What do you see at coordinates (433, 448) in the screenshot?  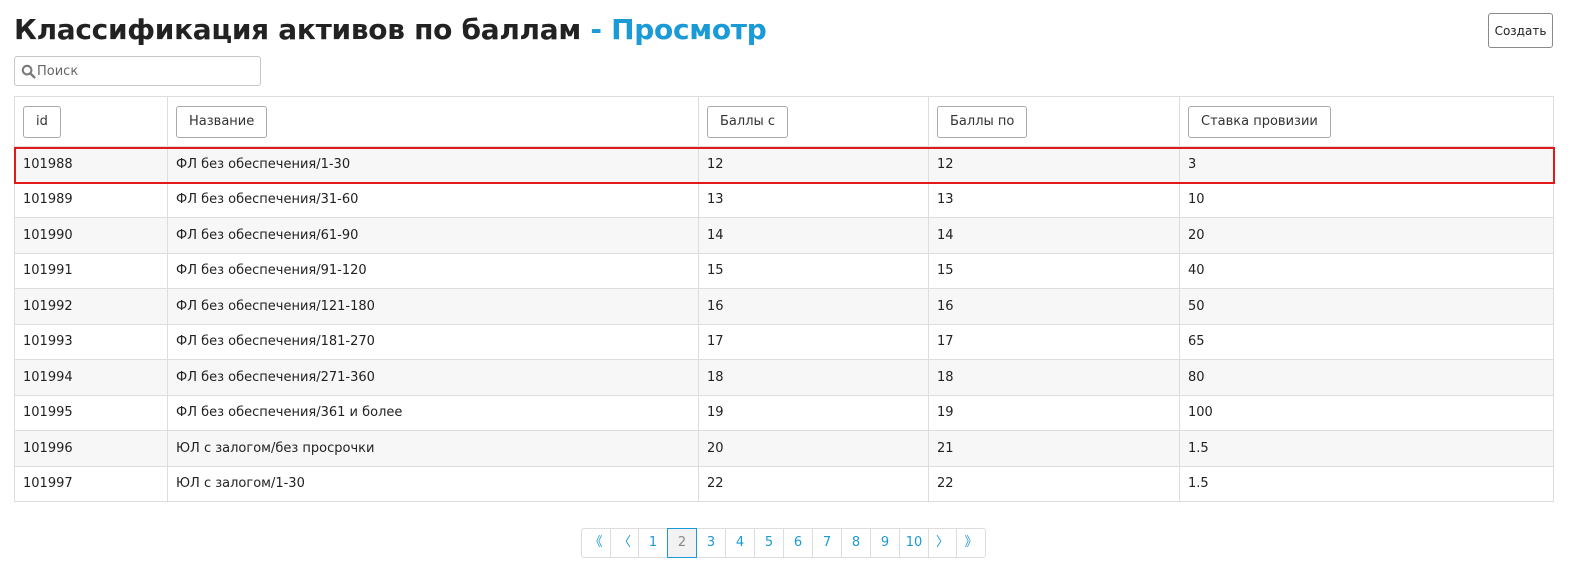 I see `cell-name: ЮЛ с залогом/без просрочки` at bounding box center [433, 448].